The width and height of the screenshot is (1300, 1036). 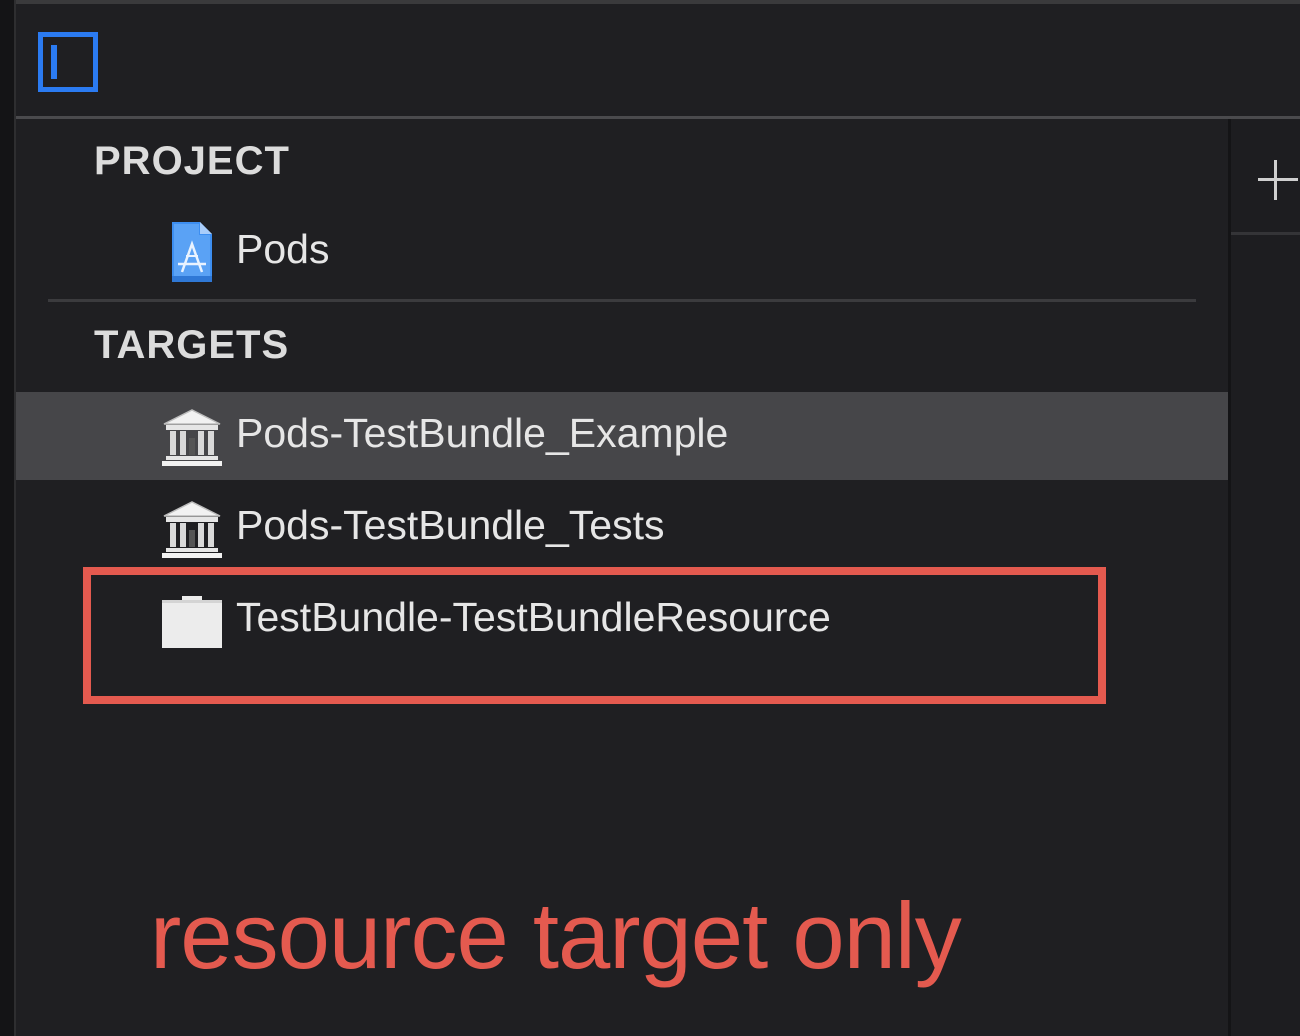 What do you see at coordinates (658, 60) in the screenshot?
I see `editor-toolbar` at bounding box center [658, 60].